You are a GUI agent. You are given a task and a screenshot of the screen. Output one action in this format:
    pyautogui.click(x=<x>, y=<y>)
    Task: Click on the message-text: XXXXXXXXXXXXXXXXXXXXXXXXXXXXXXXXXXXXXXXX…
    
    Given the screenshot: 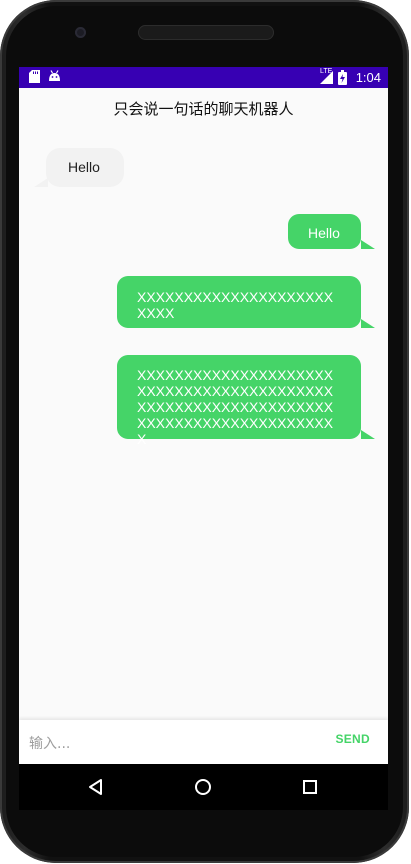 What is the action you would take?
    pyautogui.click(x=235, y=407)
    